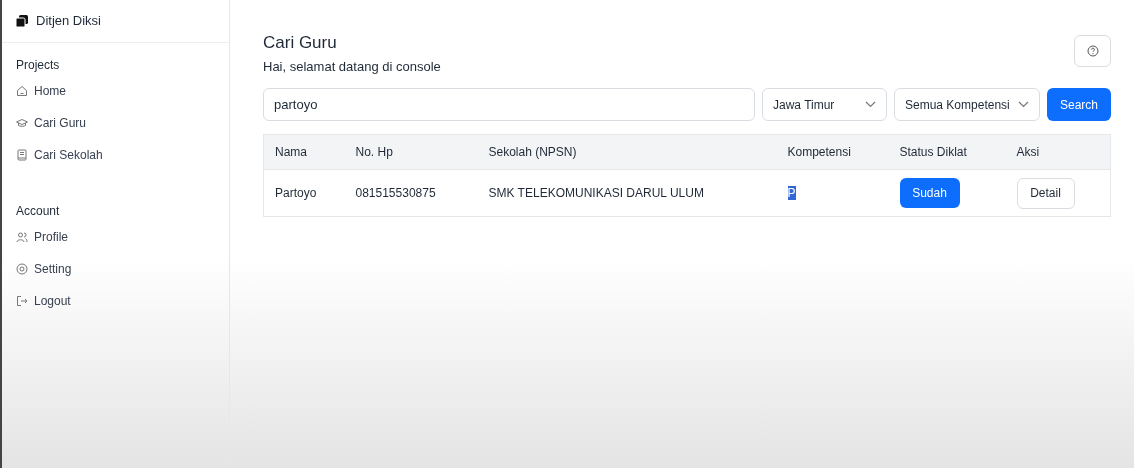 This screenshot has height=468, width=1134. Describe the element at coordinates (824, 104) in the screenshot. I see `province-dropdown: Jawa Timur` at that location.